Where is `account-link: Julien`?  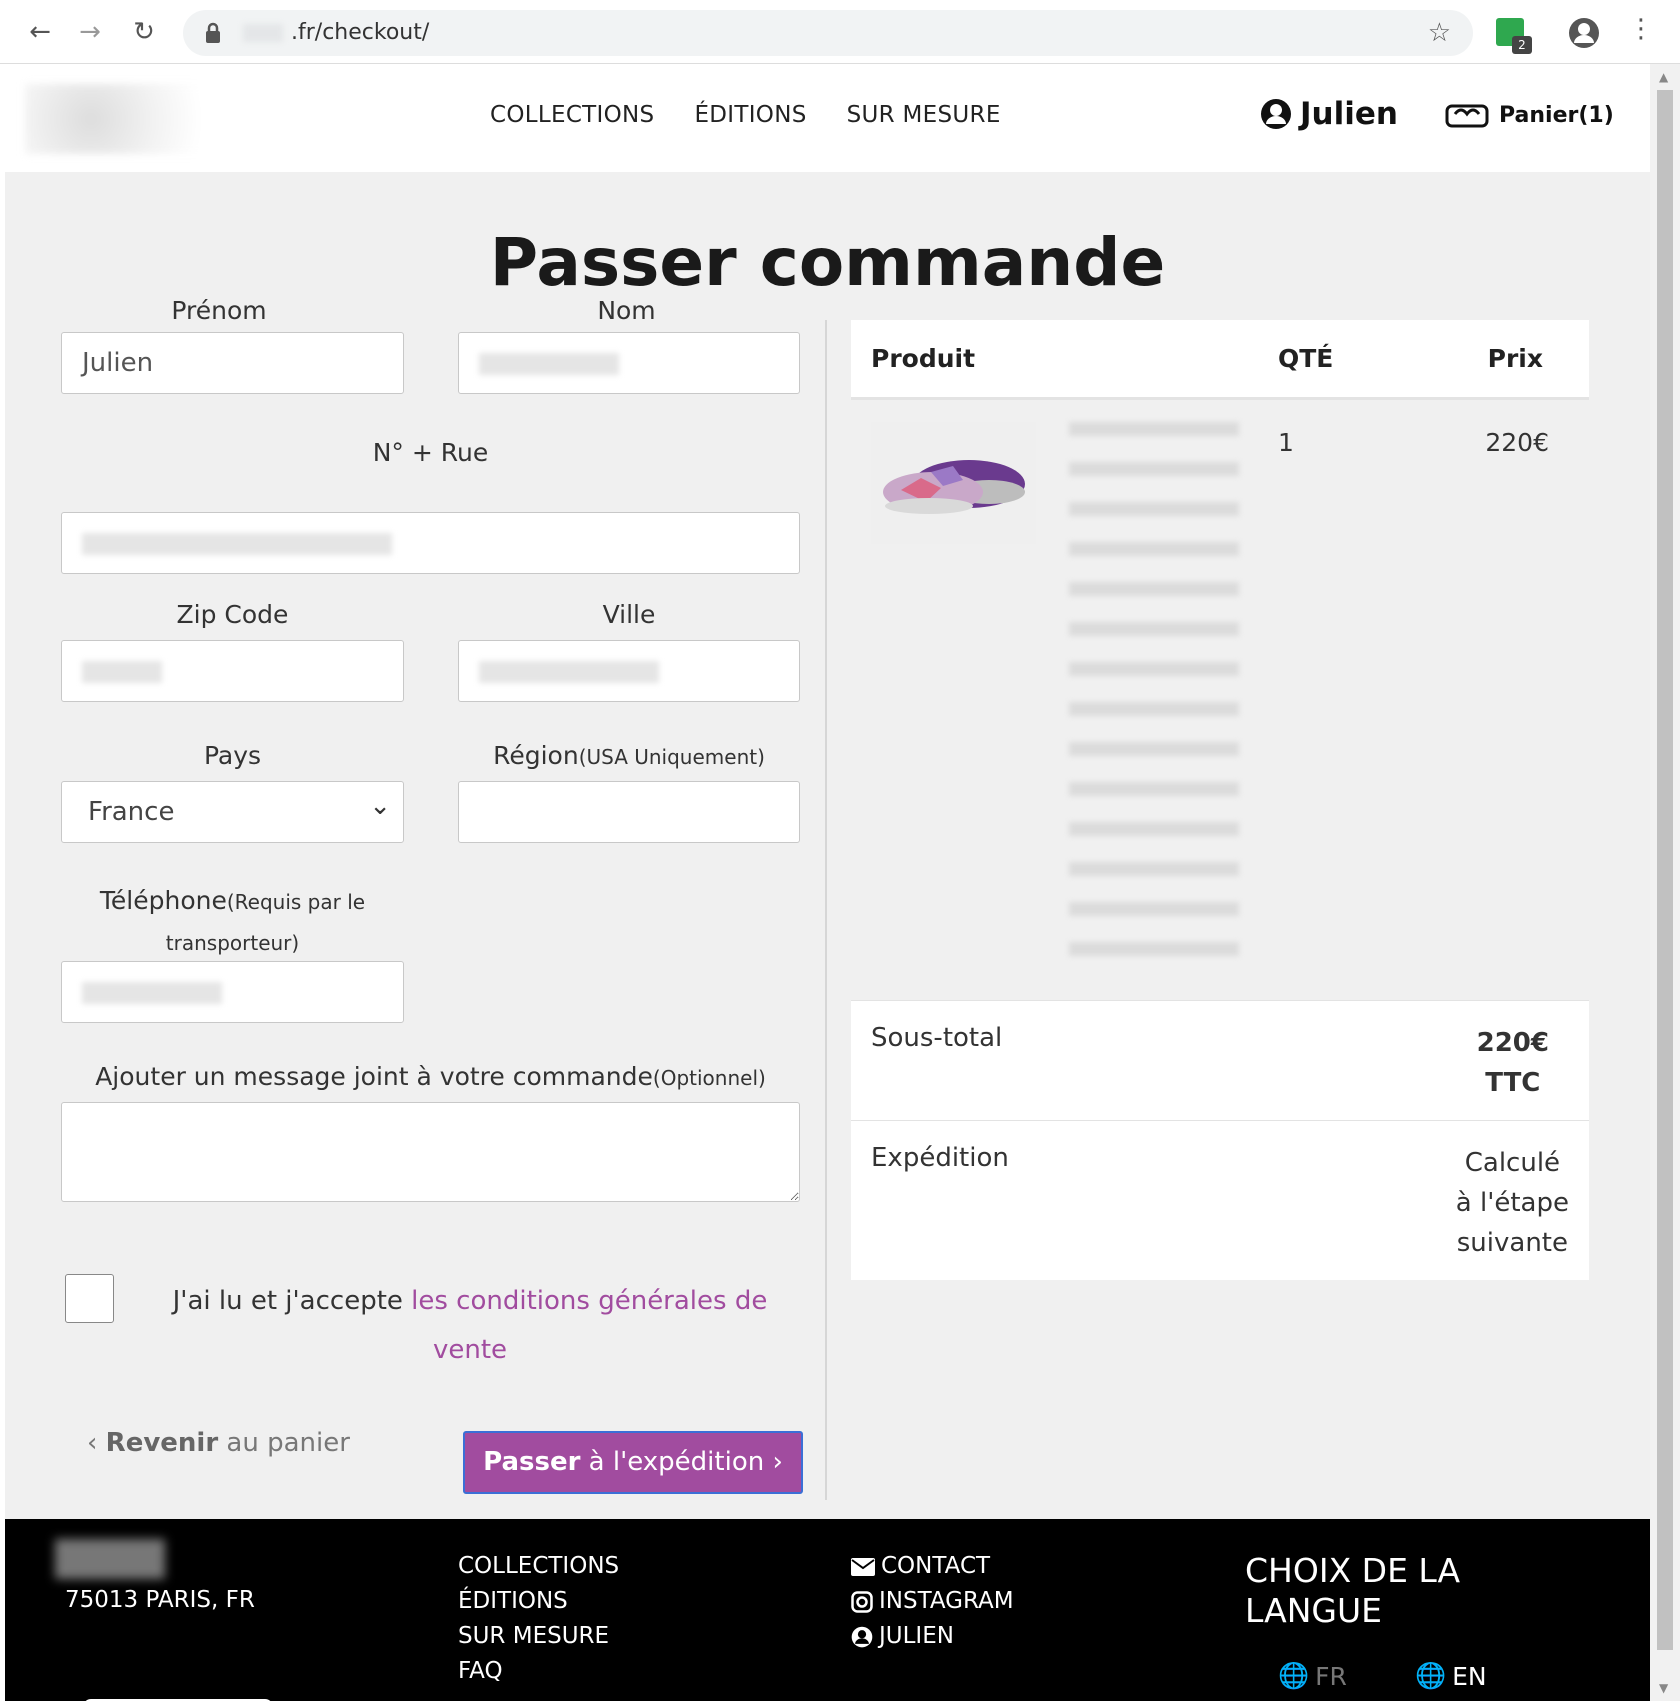 account-link: Julien is located at coordinates (1329, 114).